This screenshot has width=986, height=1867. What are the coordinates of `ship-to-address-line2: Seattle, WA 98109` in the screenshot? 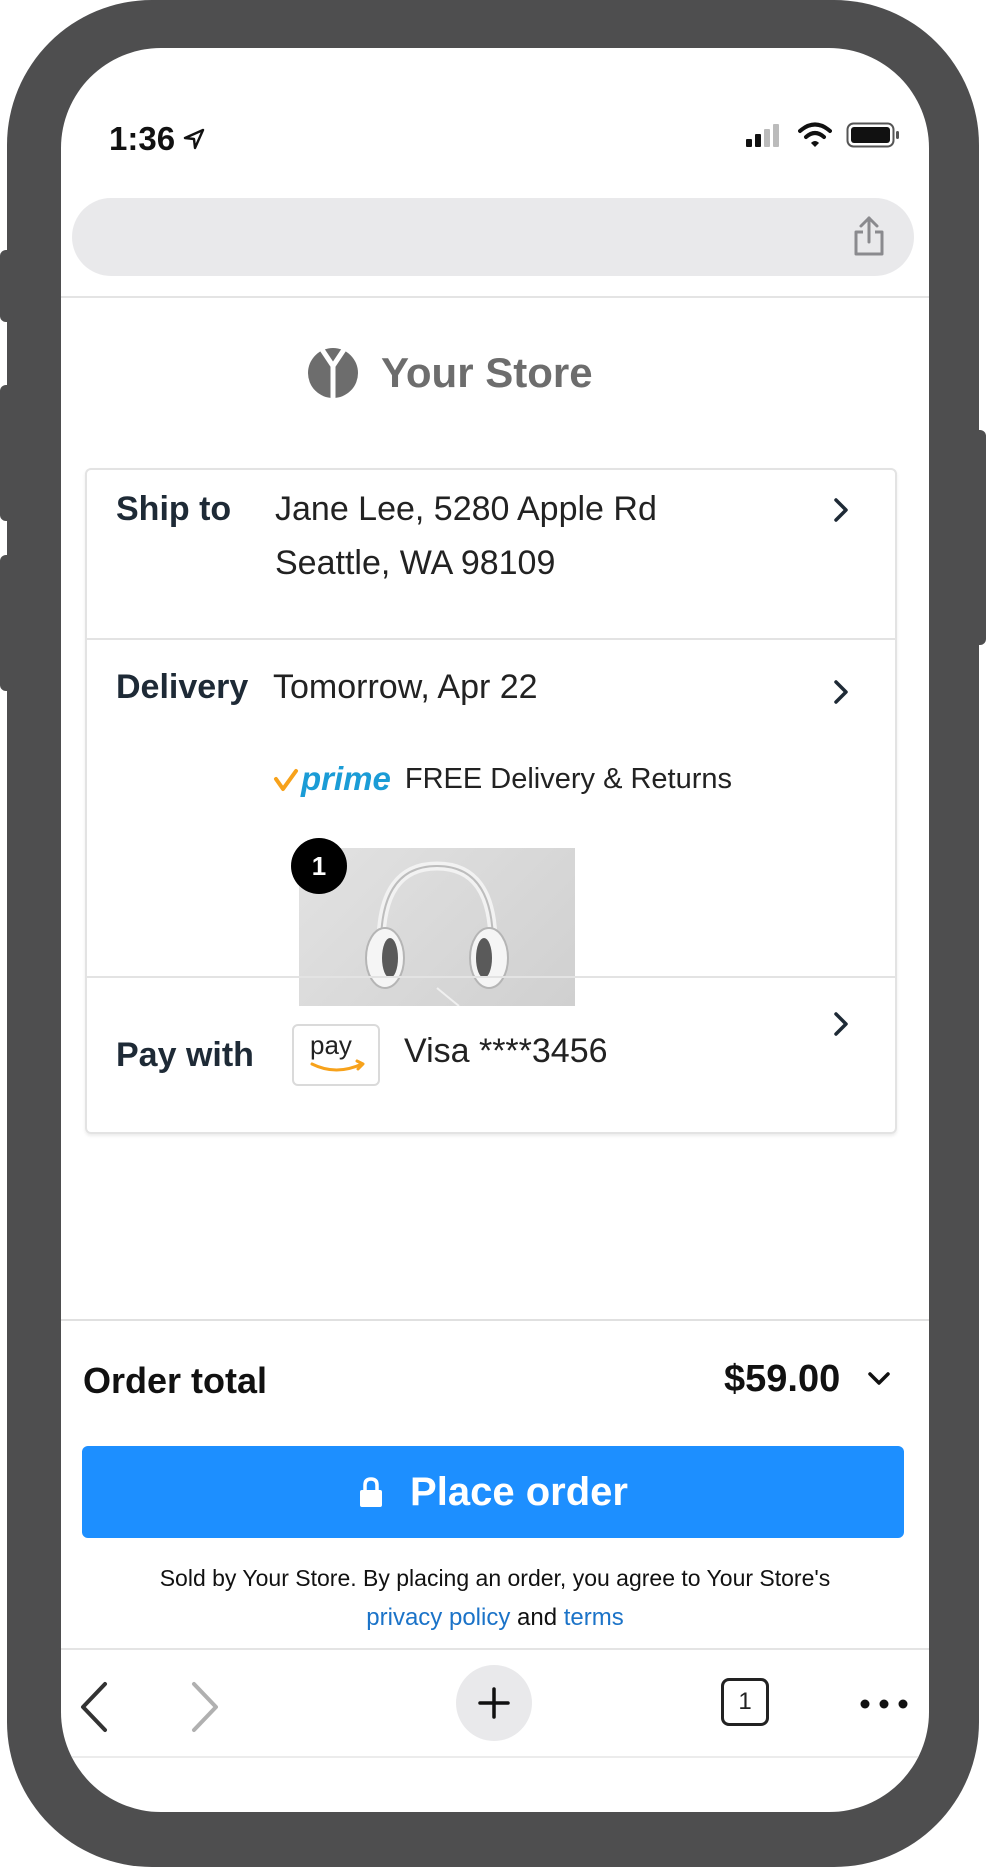 It's located at (415, 563).